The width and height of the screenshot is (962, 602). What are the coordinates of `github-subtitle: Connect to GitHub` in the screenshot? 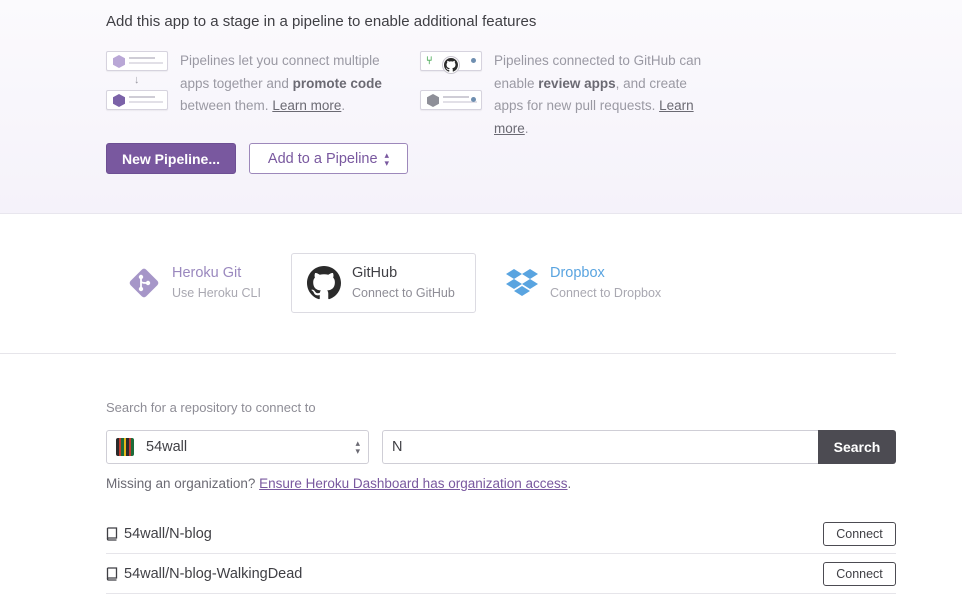 It's located at (403, 293).